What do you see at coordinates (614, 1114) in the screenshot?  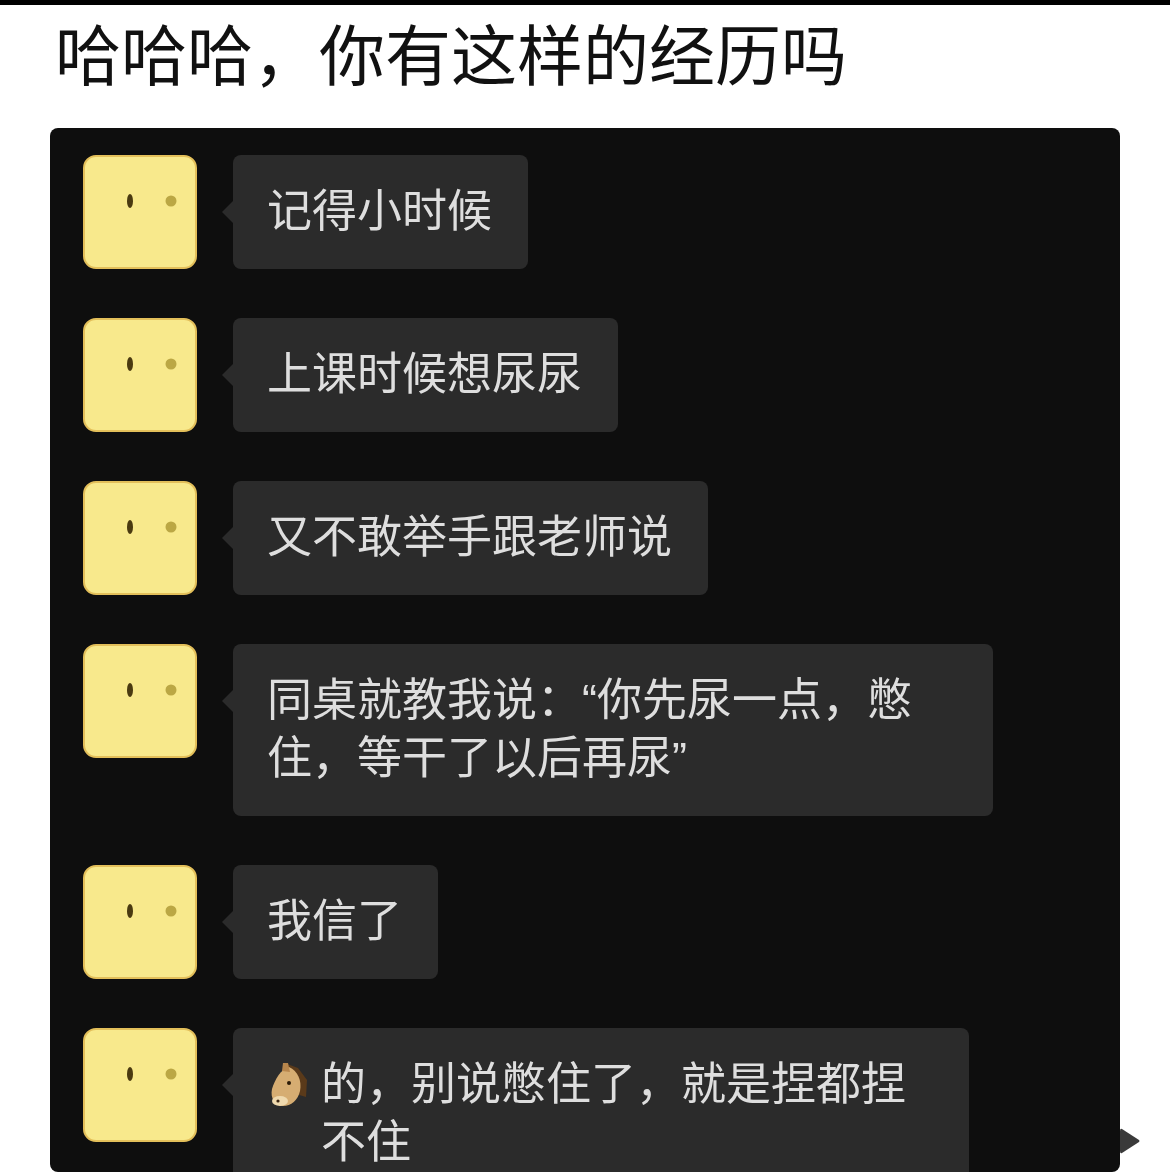 I see `message-text: 的，别说憋住了，就是捏都捏不住` at bounding box center [614, 1114].